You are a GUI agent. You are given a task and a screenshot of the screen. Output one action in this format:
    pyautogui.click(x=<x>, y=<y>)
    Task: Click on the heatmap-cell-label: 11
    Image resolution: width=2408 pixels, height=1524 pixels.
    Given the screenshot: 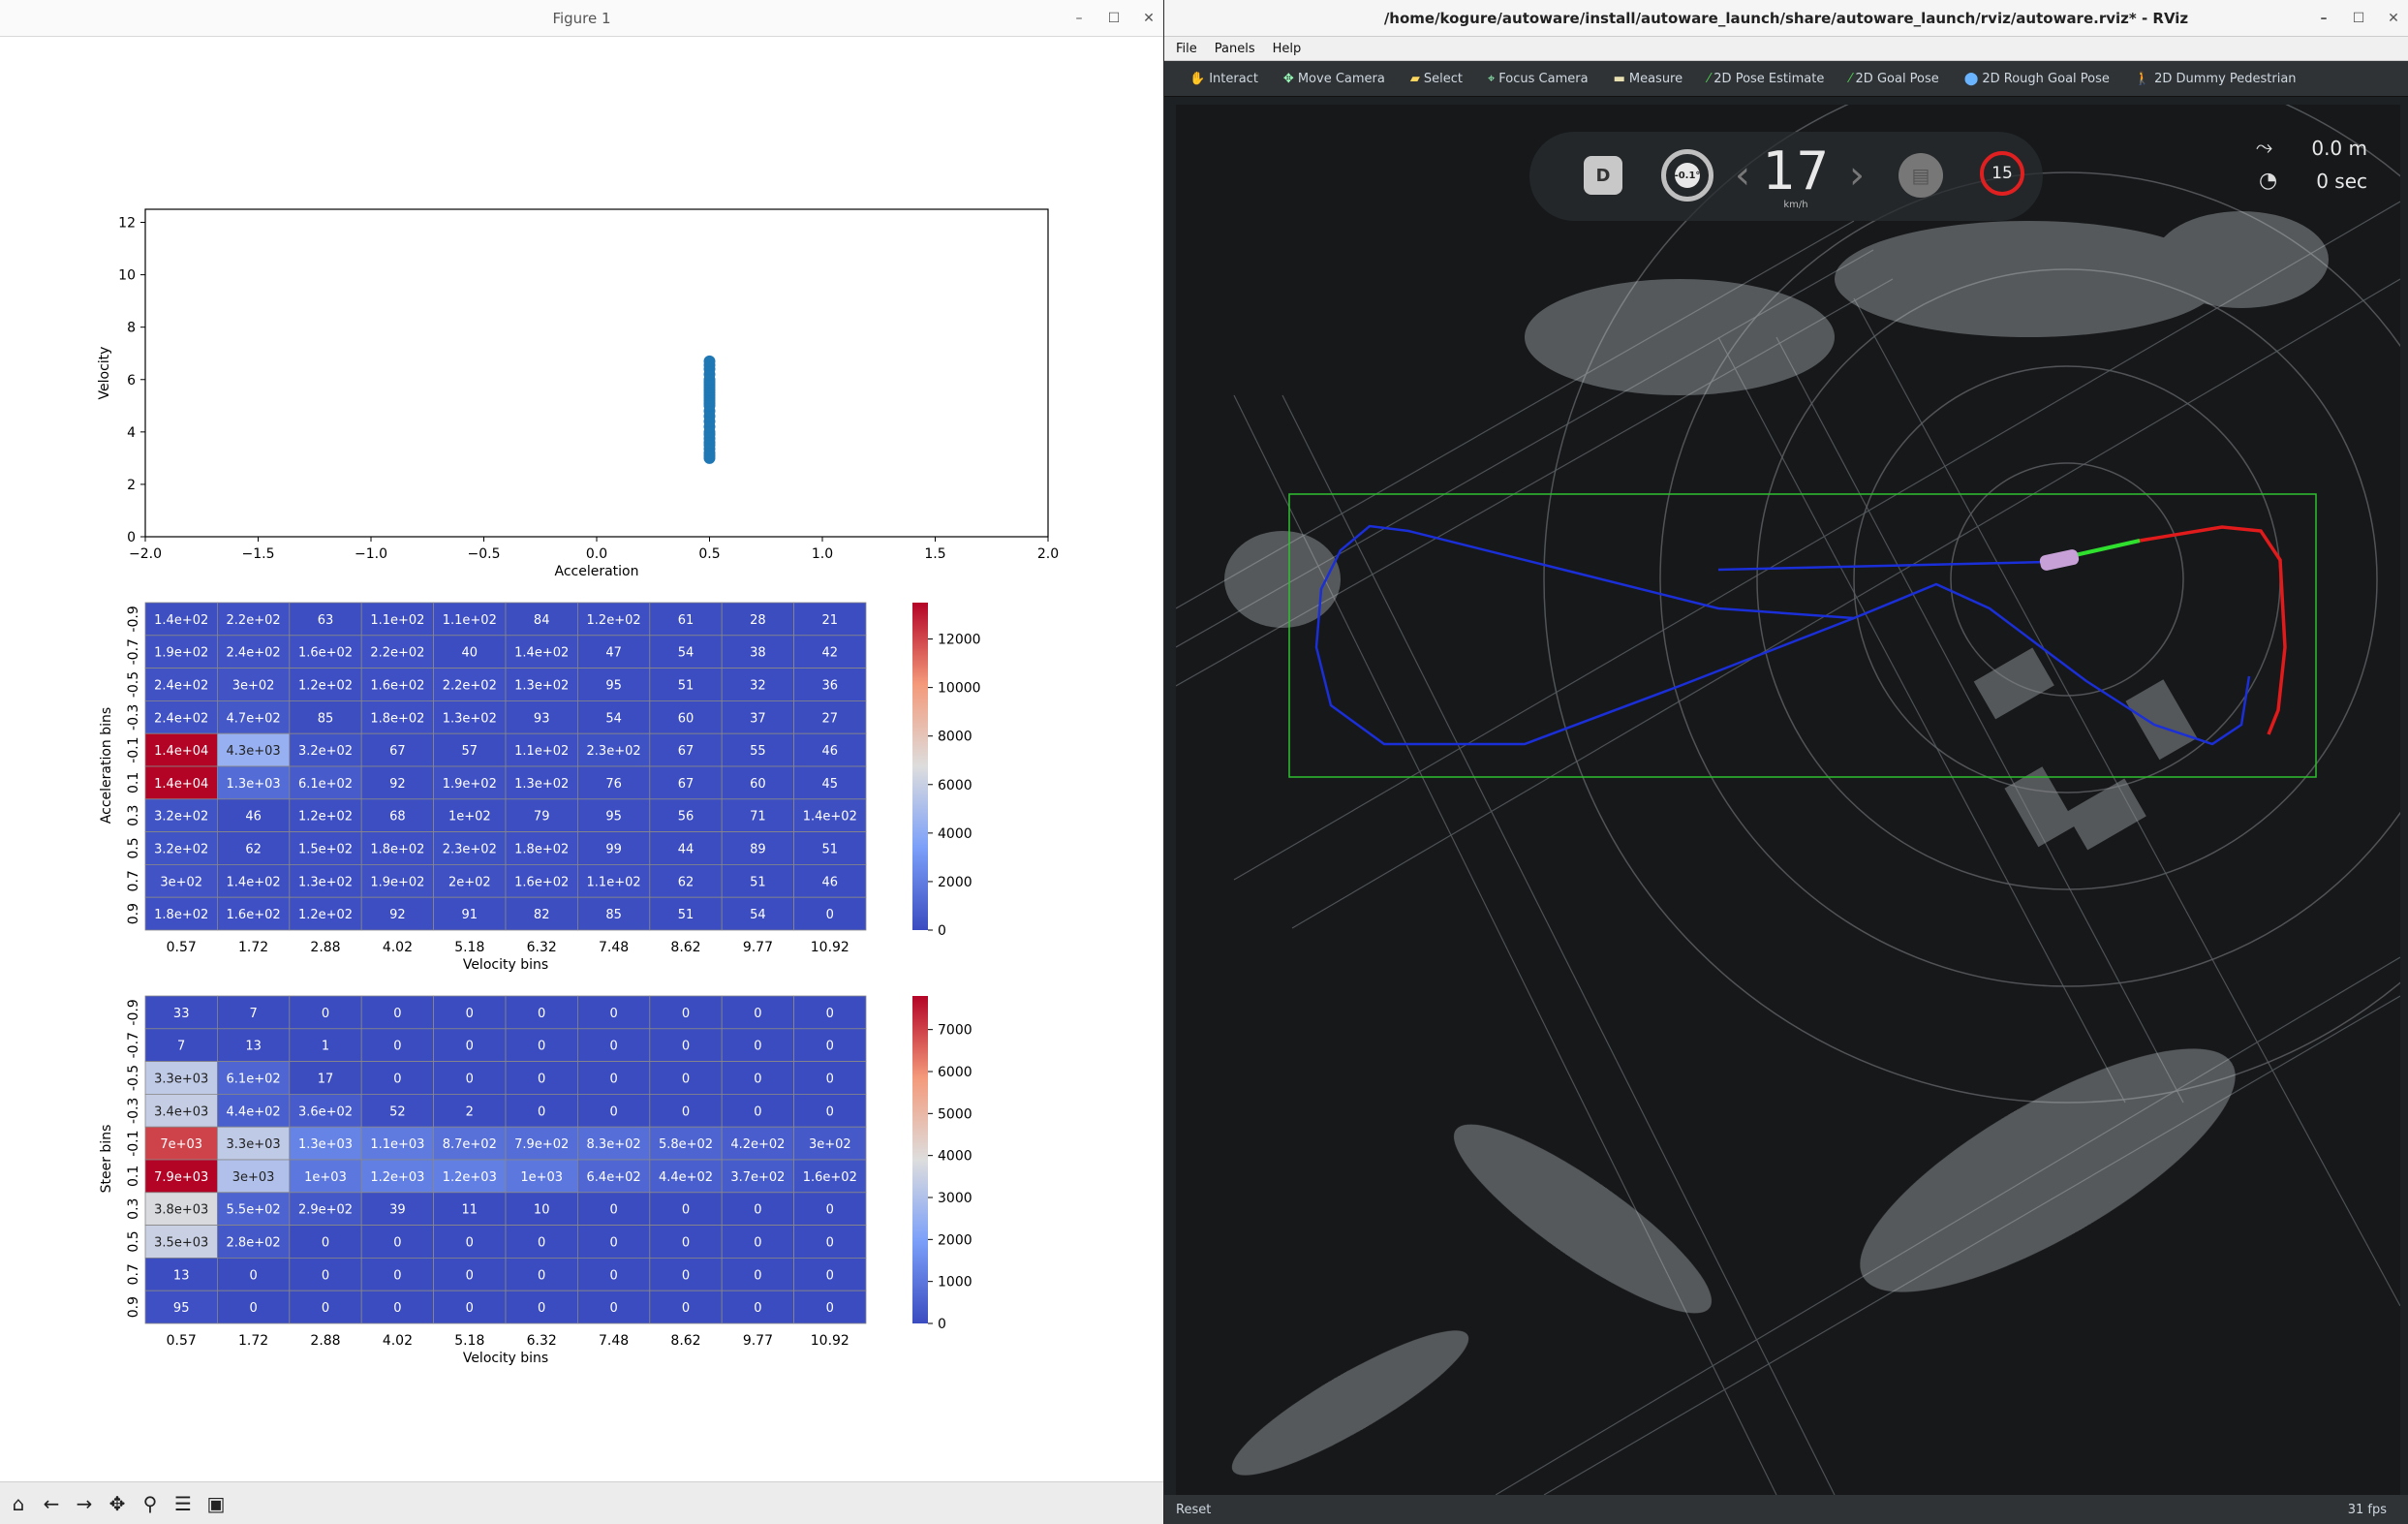 What is the action you would take?
    pyautogui.click(x=470, y=1210)
    